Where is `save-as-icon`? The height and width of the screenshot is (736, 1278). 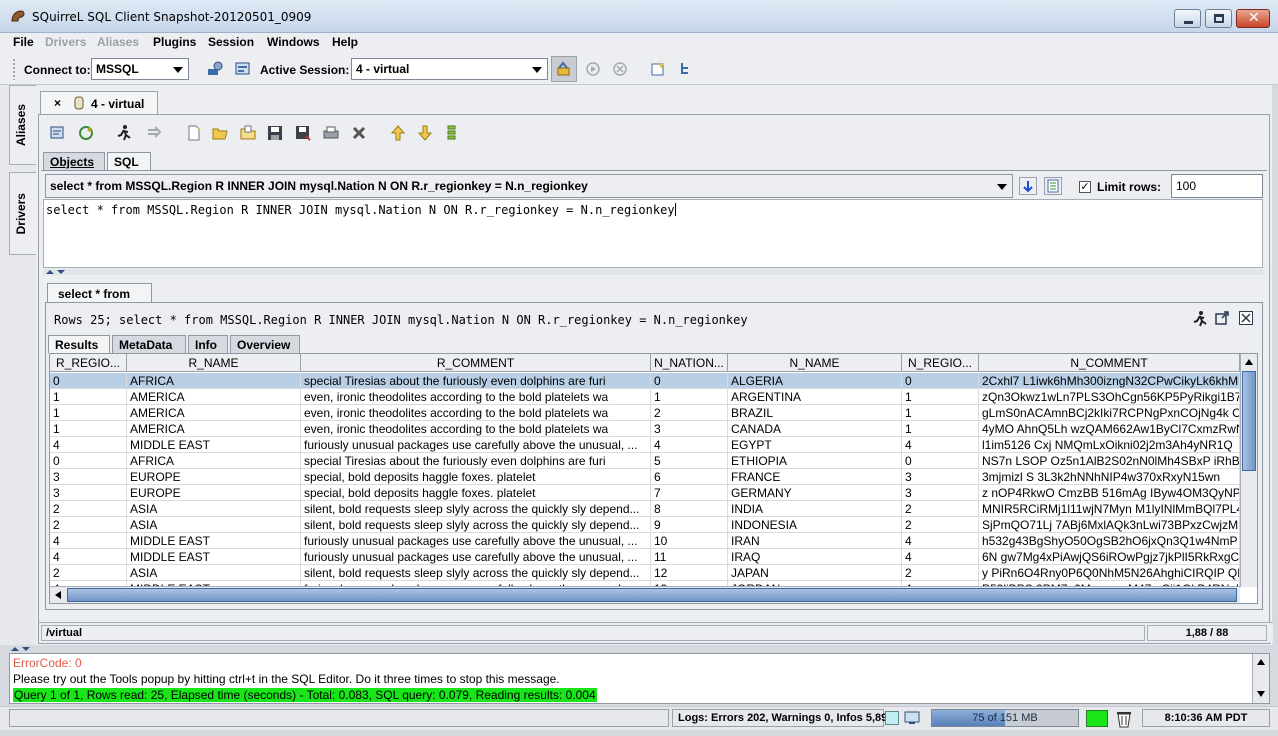 save-as-icon is located at coordinates (303, 133).